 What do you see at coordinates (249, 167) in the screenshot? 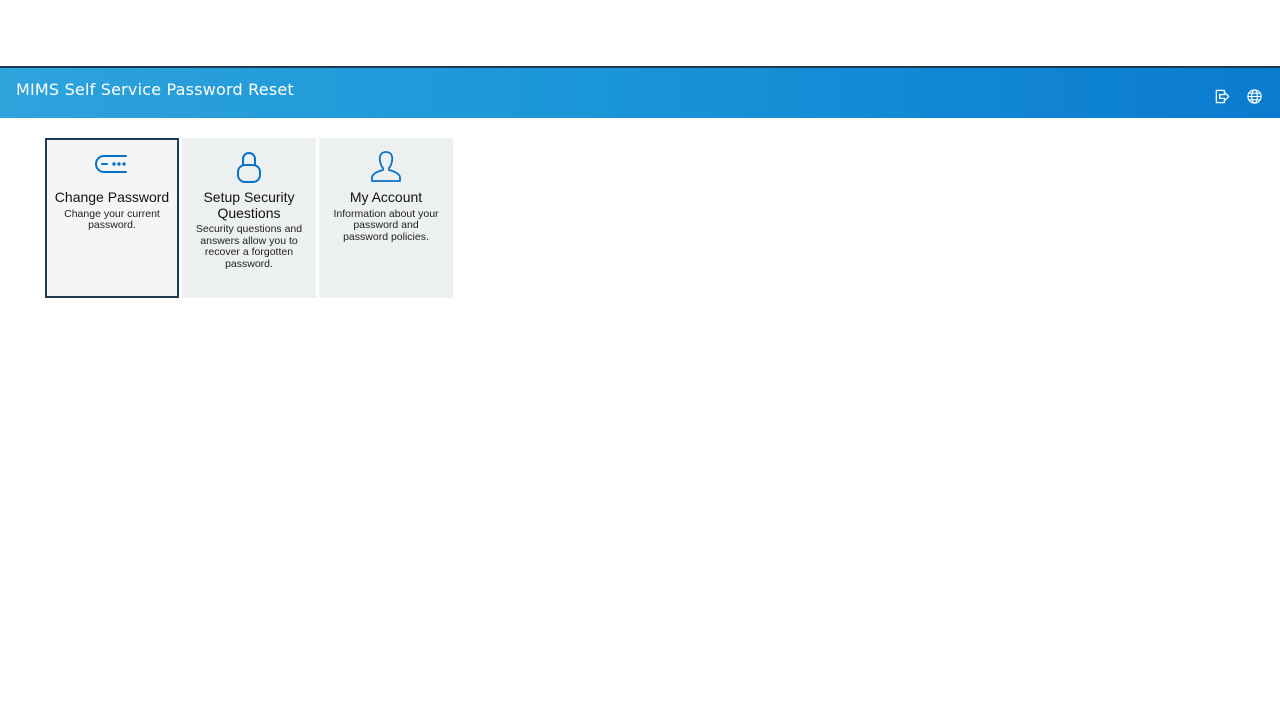
I see `lock-icon` at bounding box center [249, 167].